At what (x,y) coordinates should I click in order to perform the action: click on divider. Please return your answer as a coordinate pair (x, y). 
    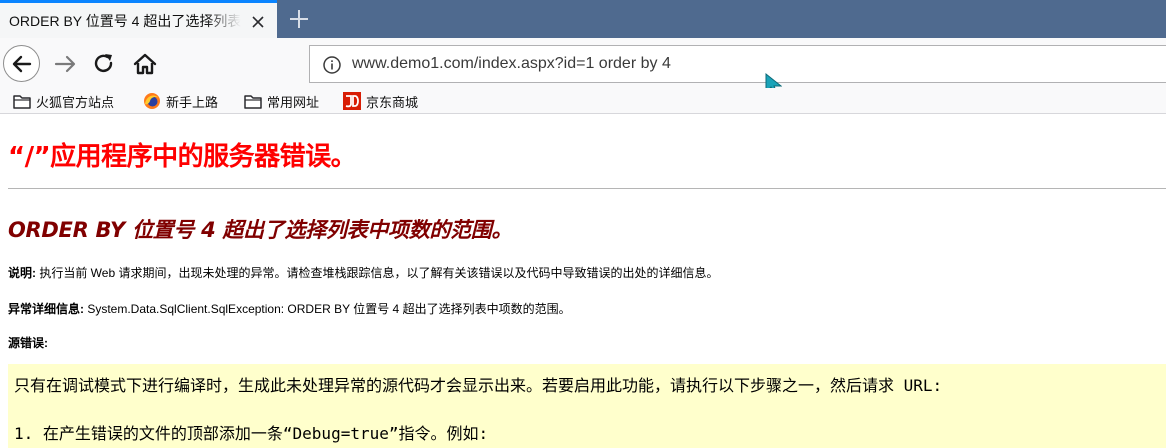
    Looking at the image, I should click on (587, 188).